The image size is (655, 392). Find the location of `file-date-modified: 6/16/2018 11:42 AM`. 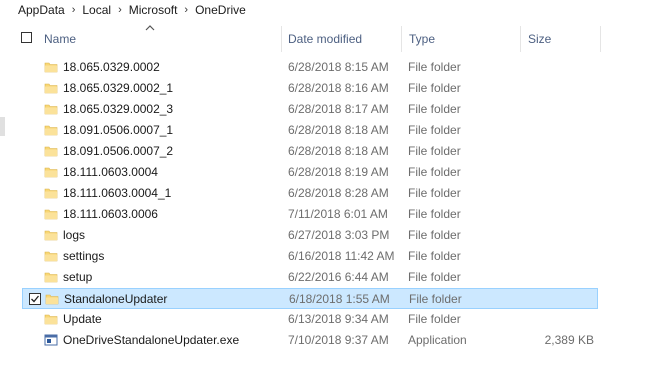

file-date-modified: 6/16/2018 11:42 AM is located at coordinates (341, 256).